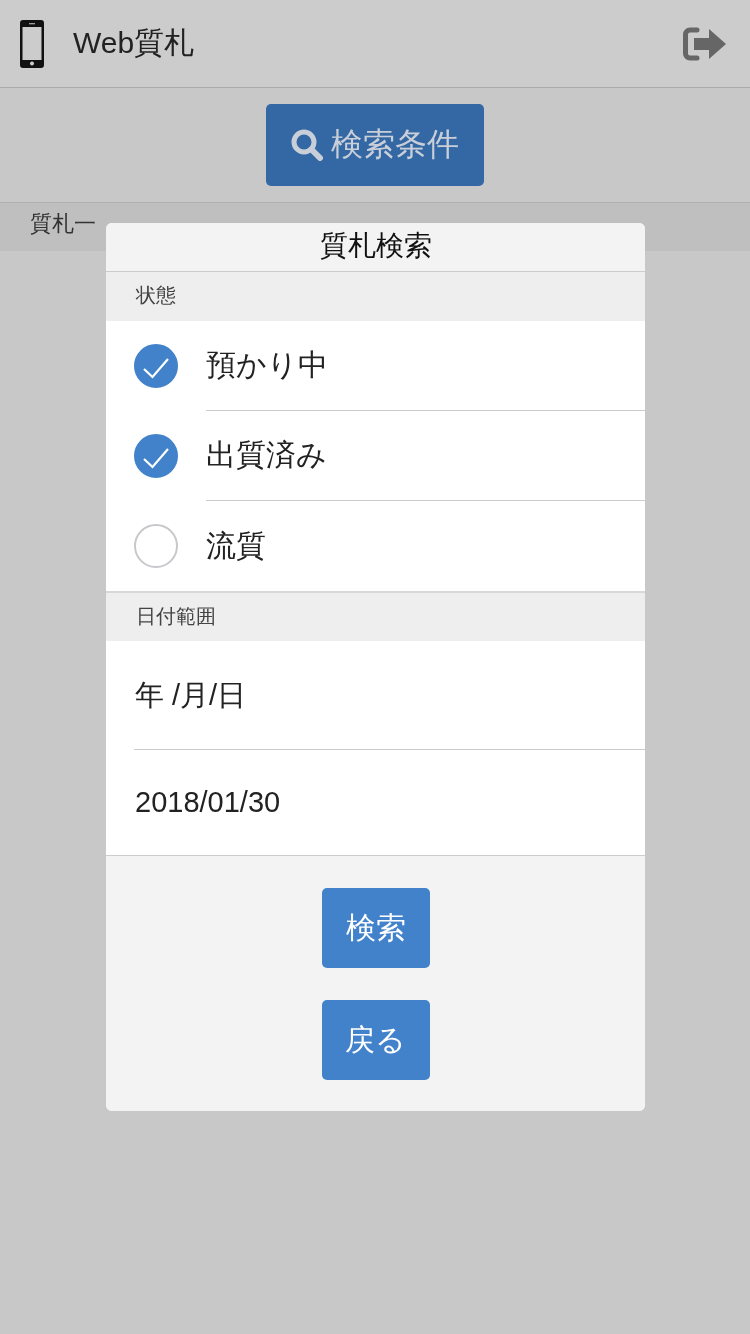 The height and width of the screenshot is (1334, 750). I want to click on action-button: 検索, so click(375, 928).